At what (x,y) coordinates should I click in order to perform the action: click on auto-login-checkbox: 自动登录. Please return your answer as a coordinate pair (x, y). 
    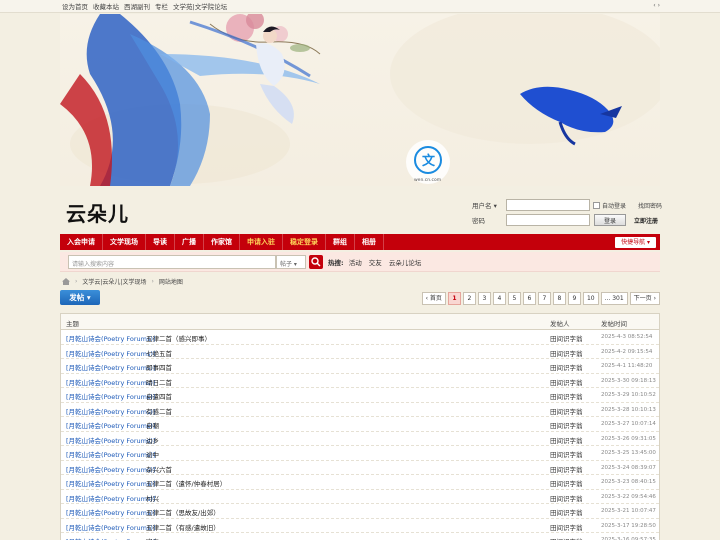
    Looking at the image, I should click on (609, 205).